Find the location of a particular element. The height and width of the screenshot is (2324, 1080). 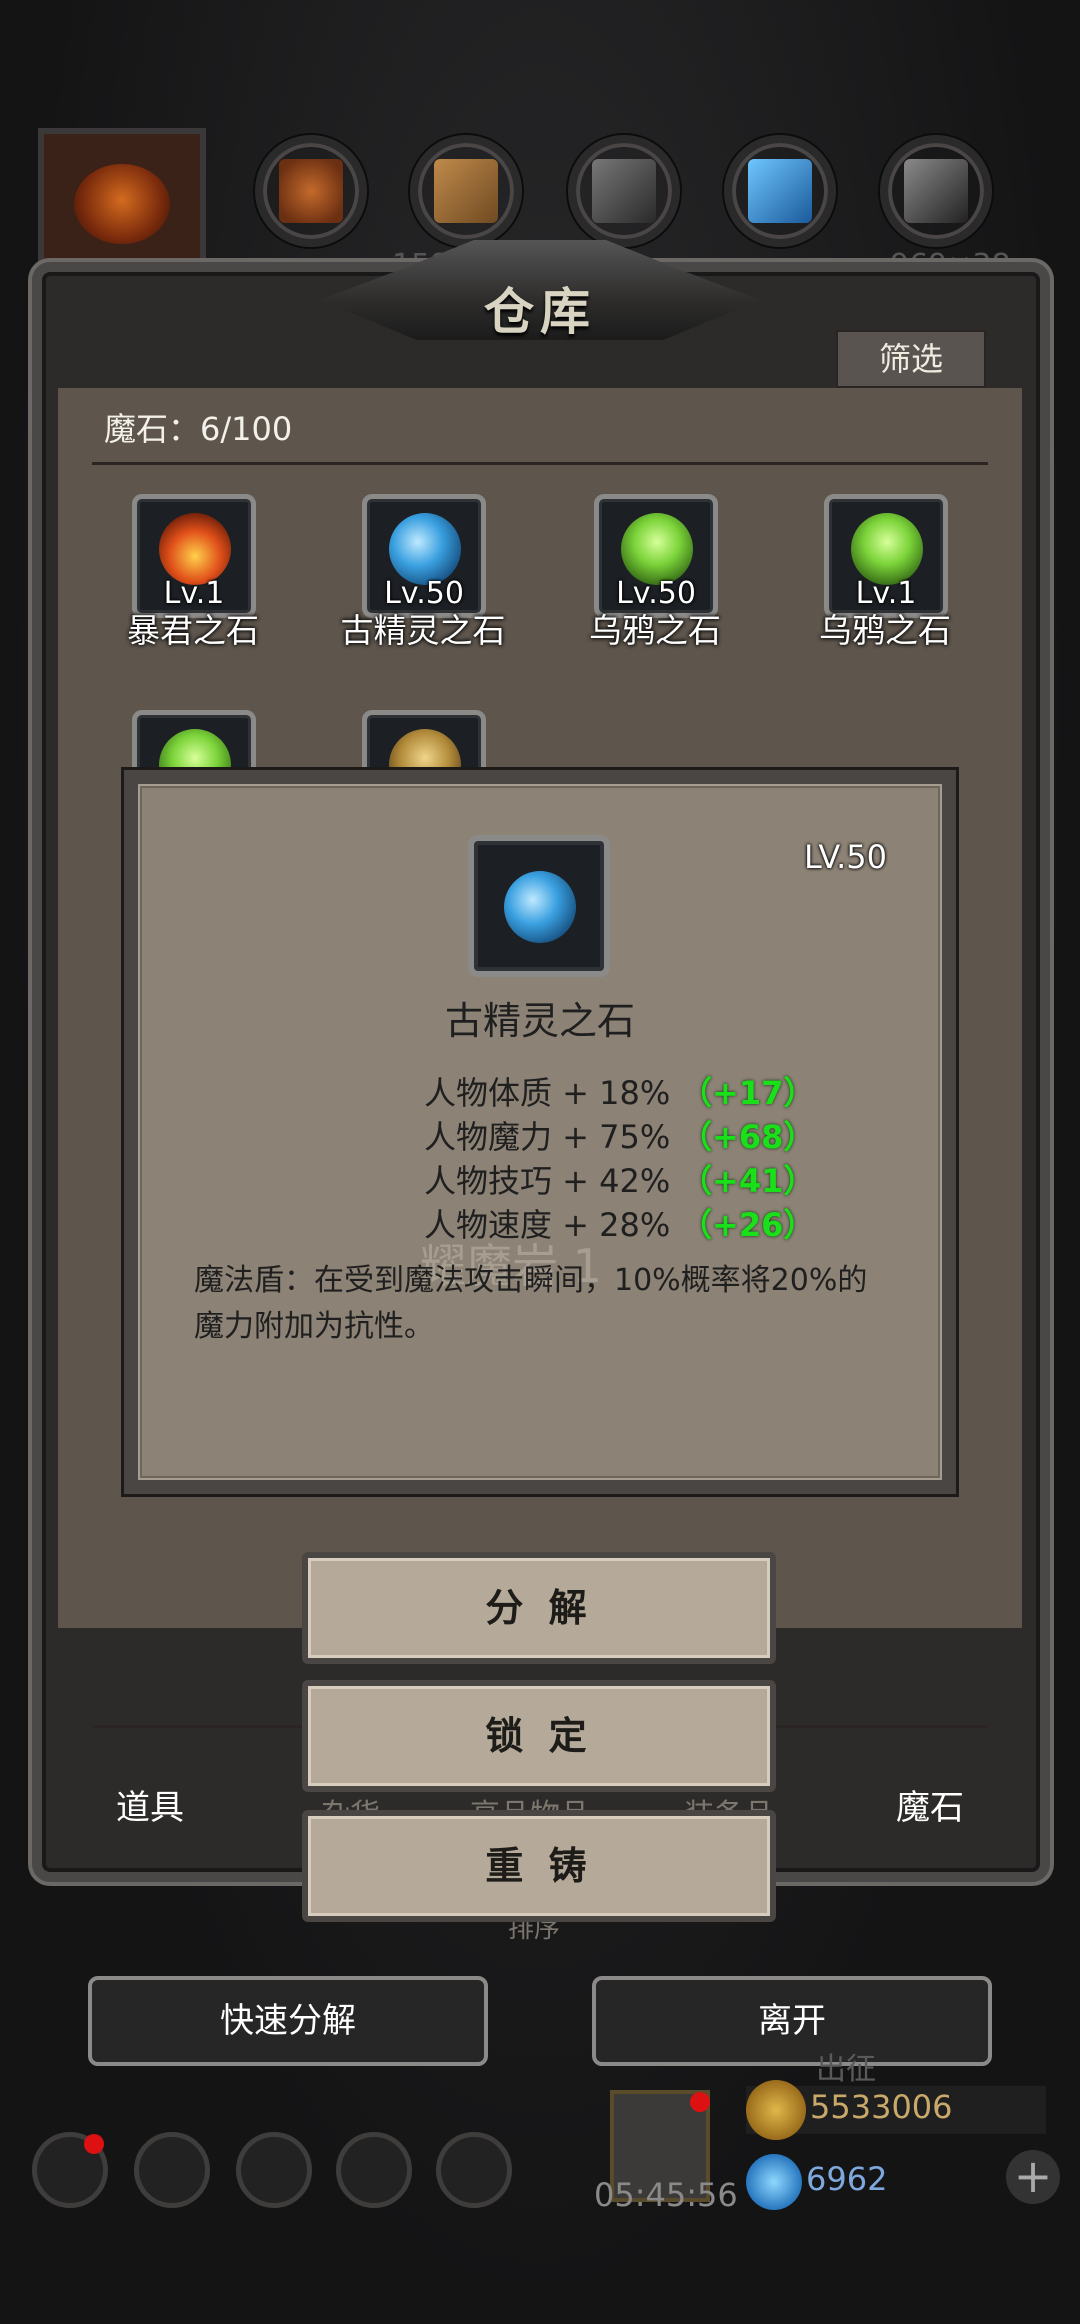

leave-button: 离开 is located at coordinates (792, 2021).